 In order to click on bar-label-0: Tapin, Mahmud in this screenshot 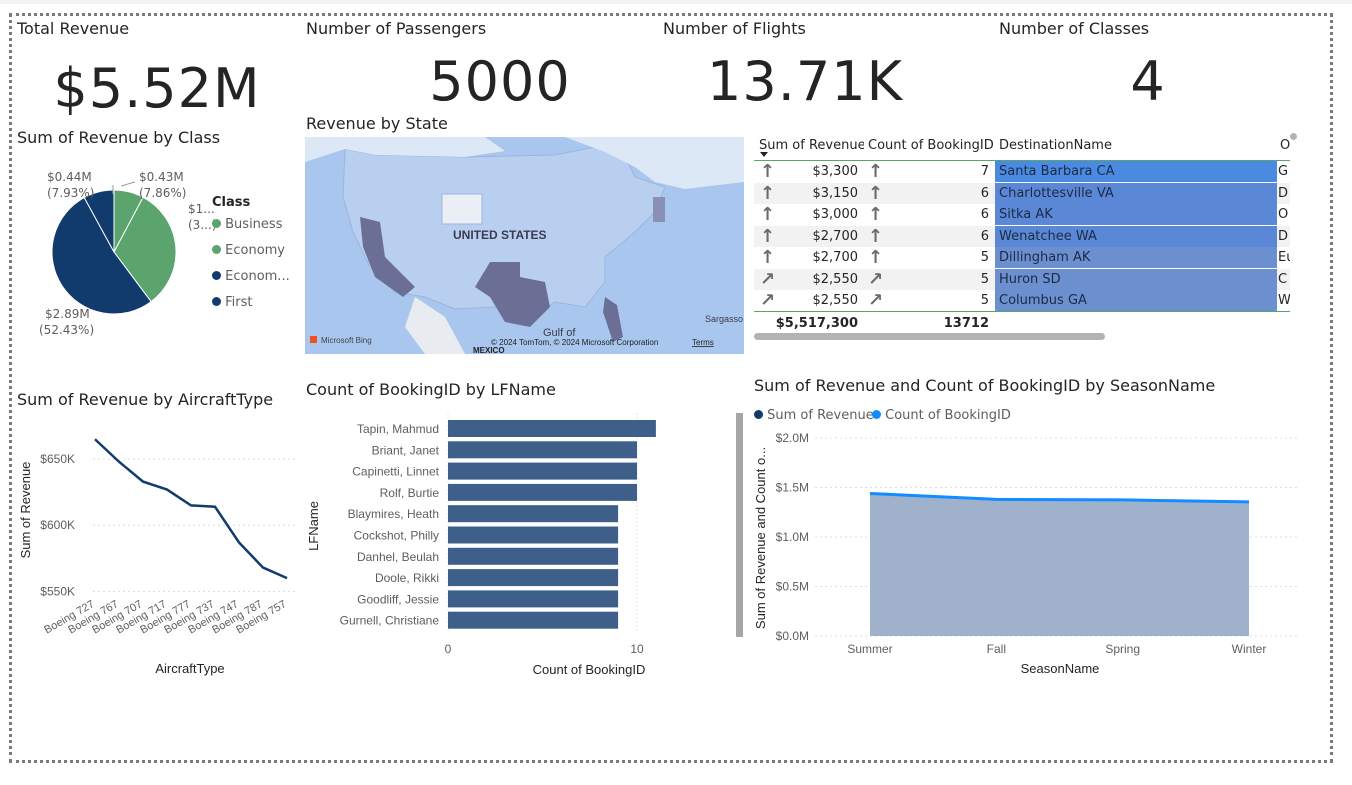, I will do `click(398, 429)`.